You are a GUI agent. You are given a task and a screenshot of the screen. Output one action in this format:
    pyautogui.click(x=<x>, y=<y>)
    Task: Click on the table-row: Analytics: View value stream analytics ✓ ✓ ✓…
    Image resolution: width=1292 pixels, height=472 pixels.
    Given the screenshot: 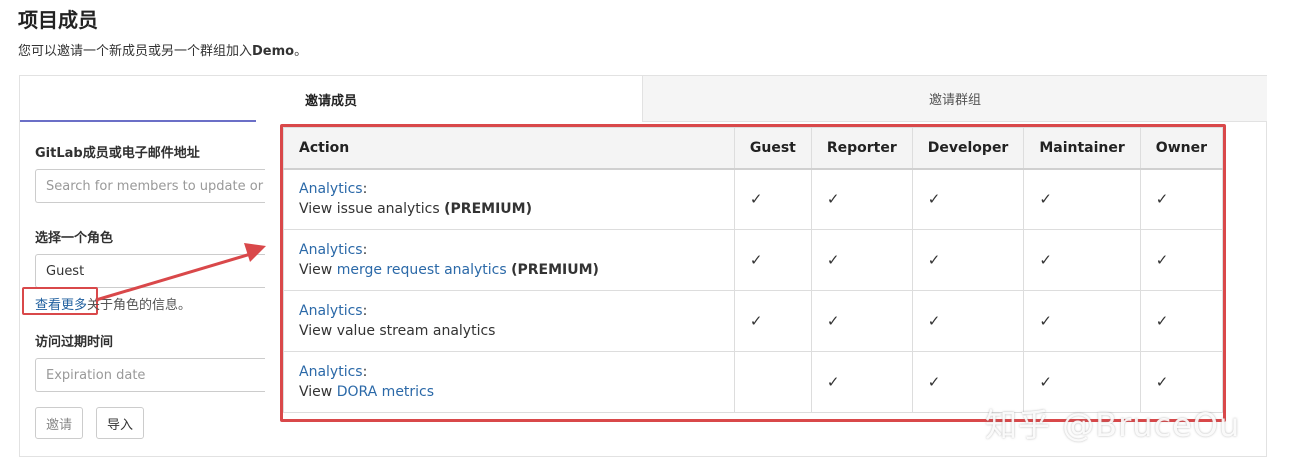 What is the action you would take?
    pyautogui.click(x=753, y=321)
    